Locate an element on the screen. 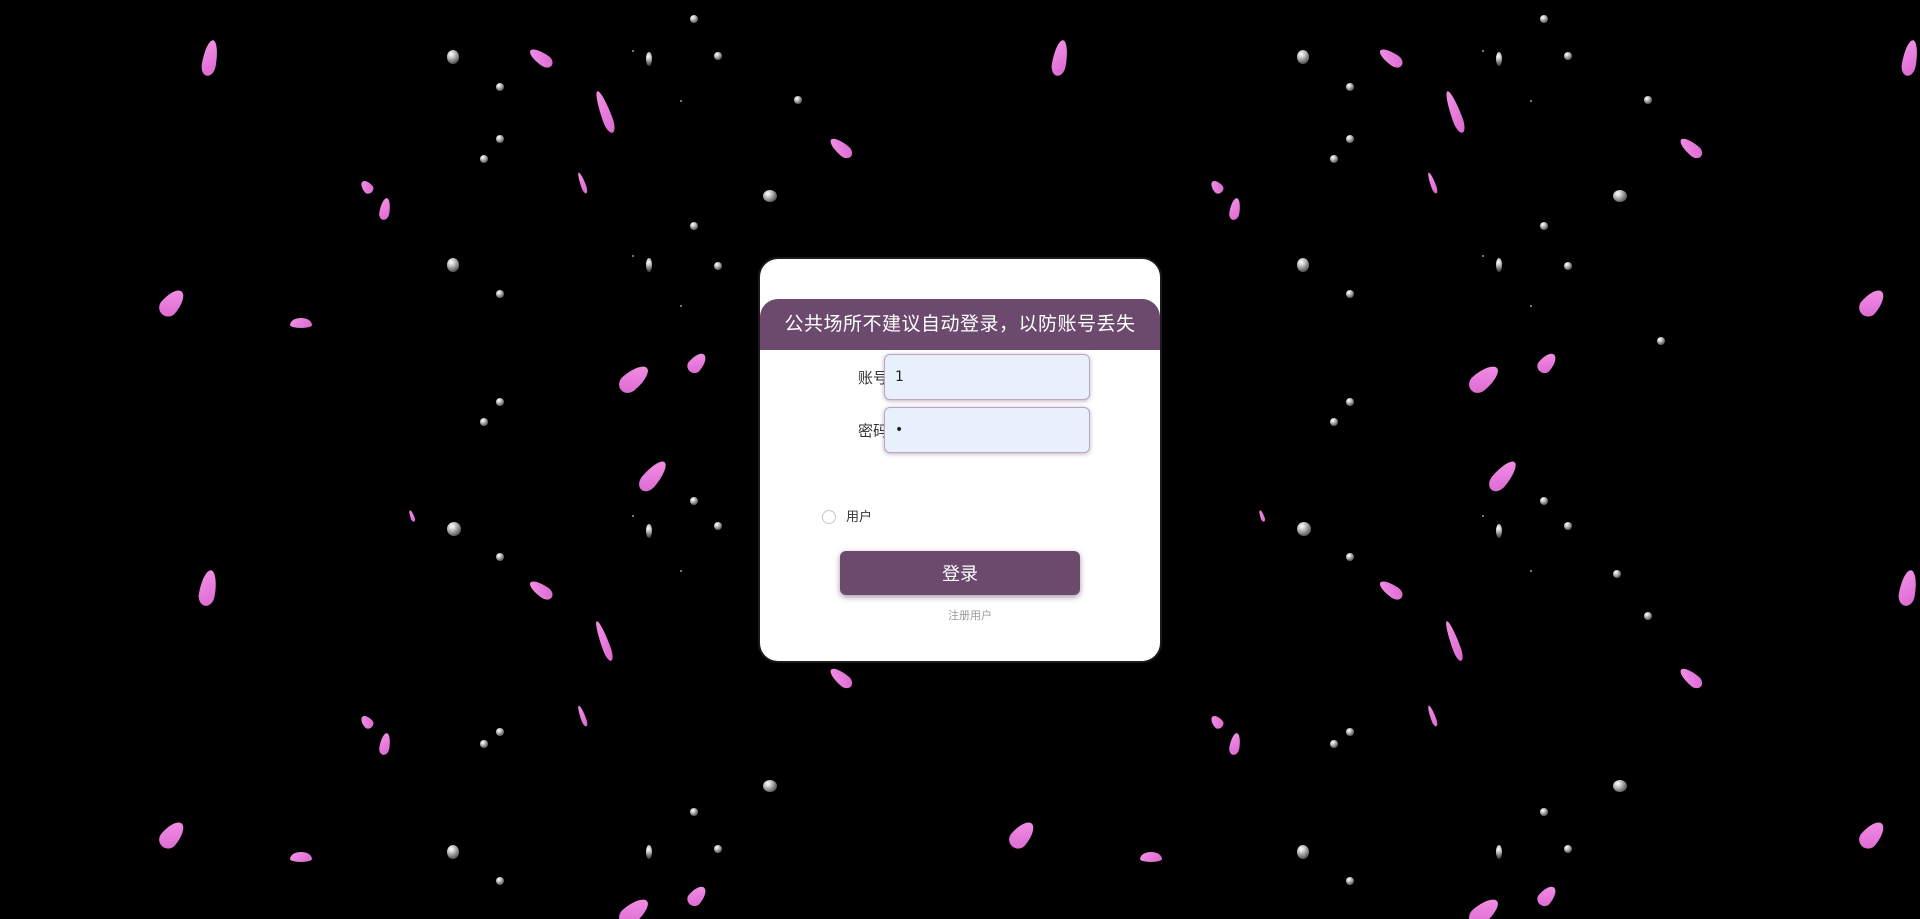 The image size is (1920, 919). login-button: 登录 is located at coordinates (960, 573).